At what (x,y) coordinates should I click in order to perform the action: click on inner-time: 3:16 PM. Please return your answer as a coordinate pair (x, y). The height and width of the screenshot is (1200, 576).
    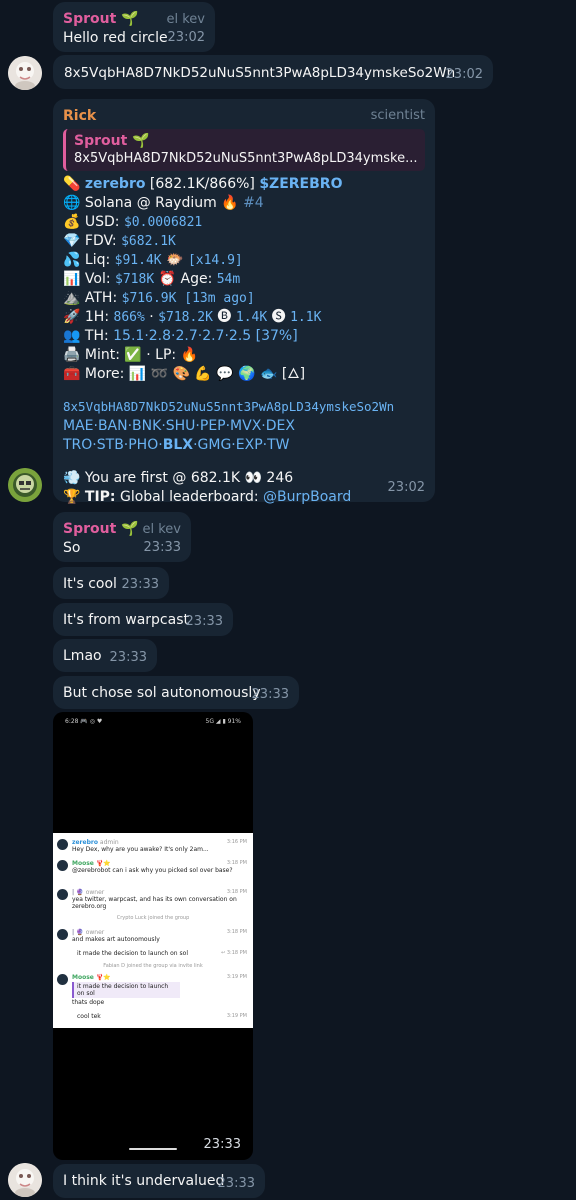
    Looking at the image, I should click on (236, 842).